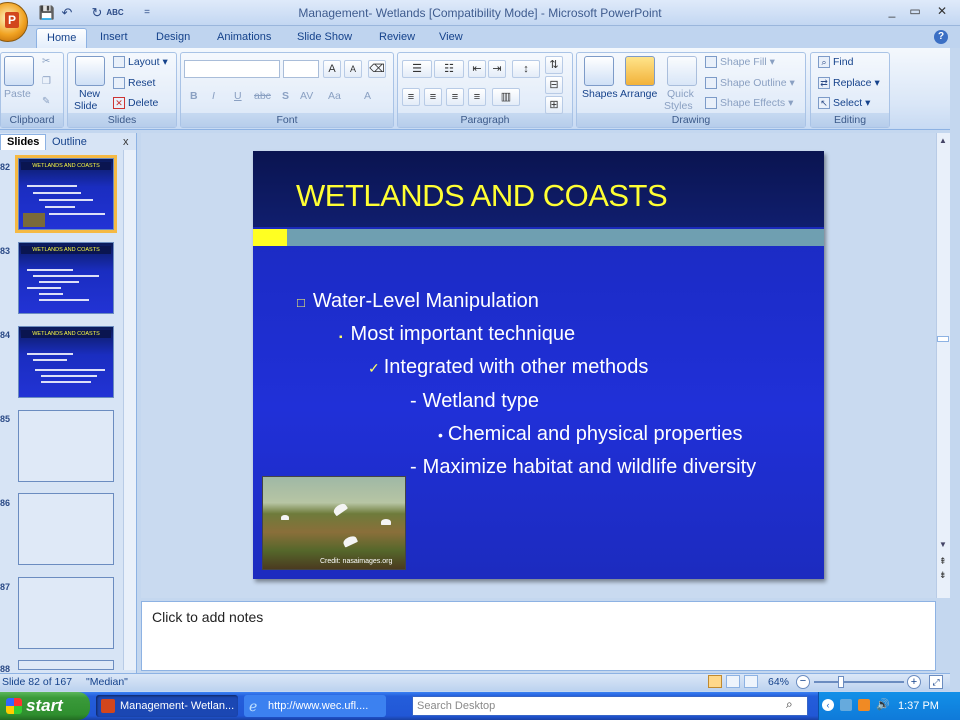 This screenshot has width=960, height=720. What do you see at coordinates (129, 410) in the screenshot?
I see `slides-pane-scrollbar` at bounding box center [129, 410].